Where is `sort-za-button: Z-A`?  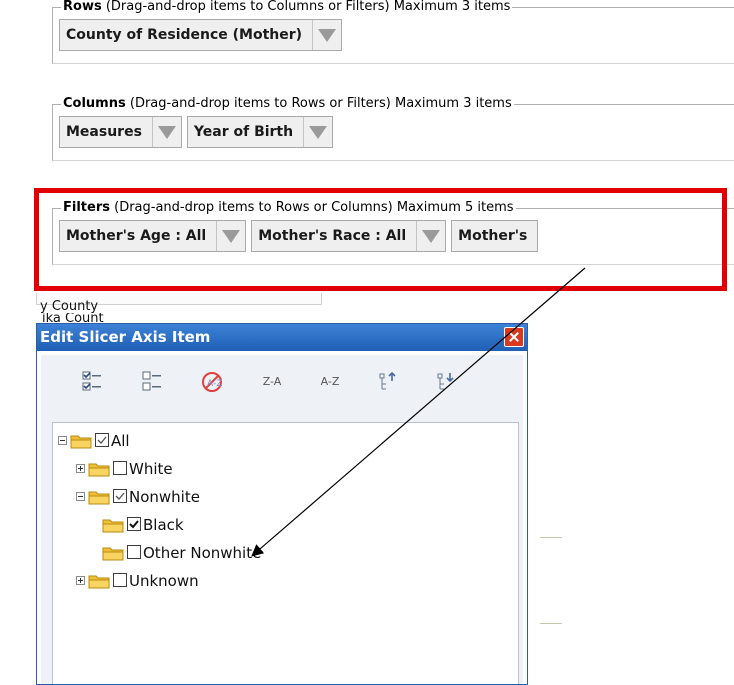
sort-za-button: Z-A is located at coordinates (272, 382).